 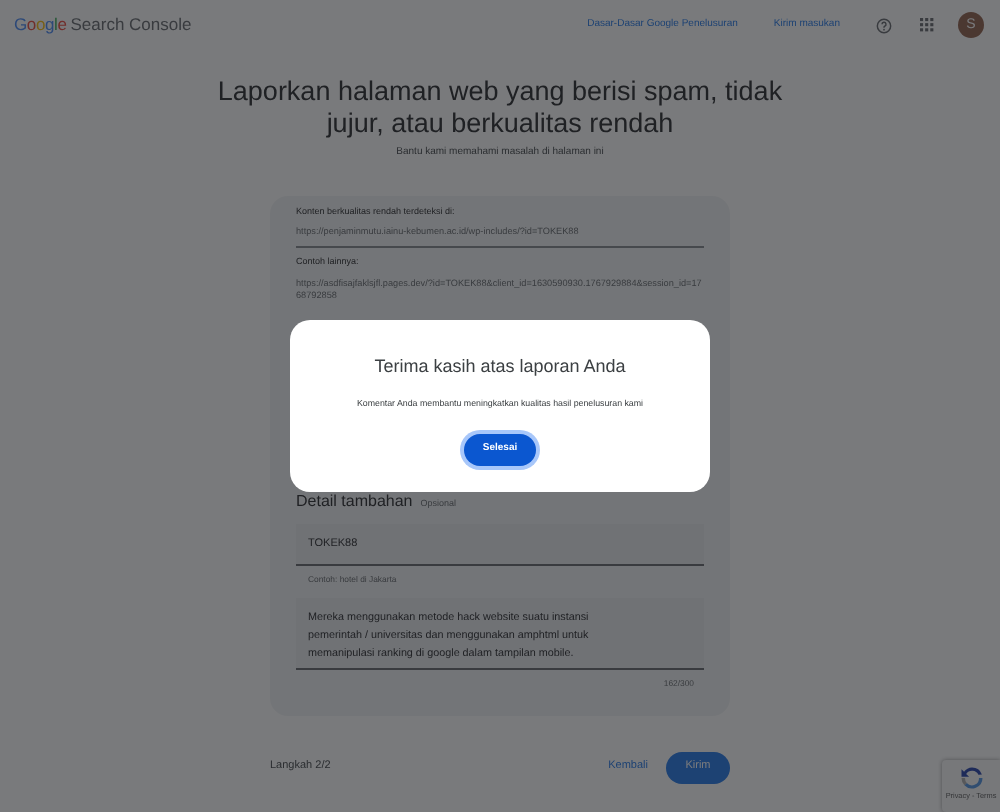 I want to click on page-title: Laporkan halaman web yang berisi spam, tidak jujur, atau berkualitas rendah, so click(x=500, y=108).